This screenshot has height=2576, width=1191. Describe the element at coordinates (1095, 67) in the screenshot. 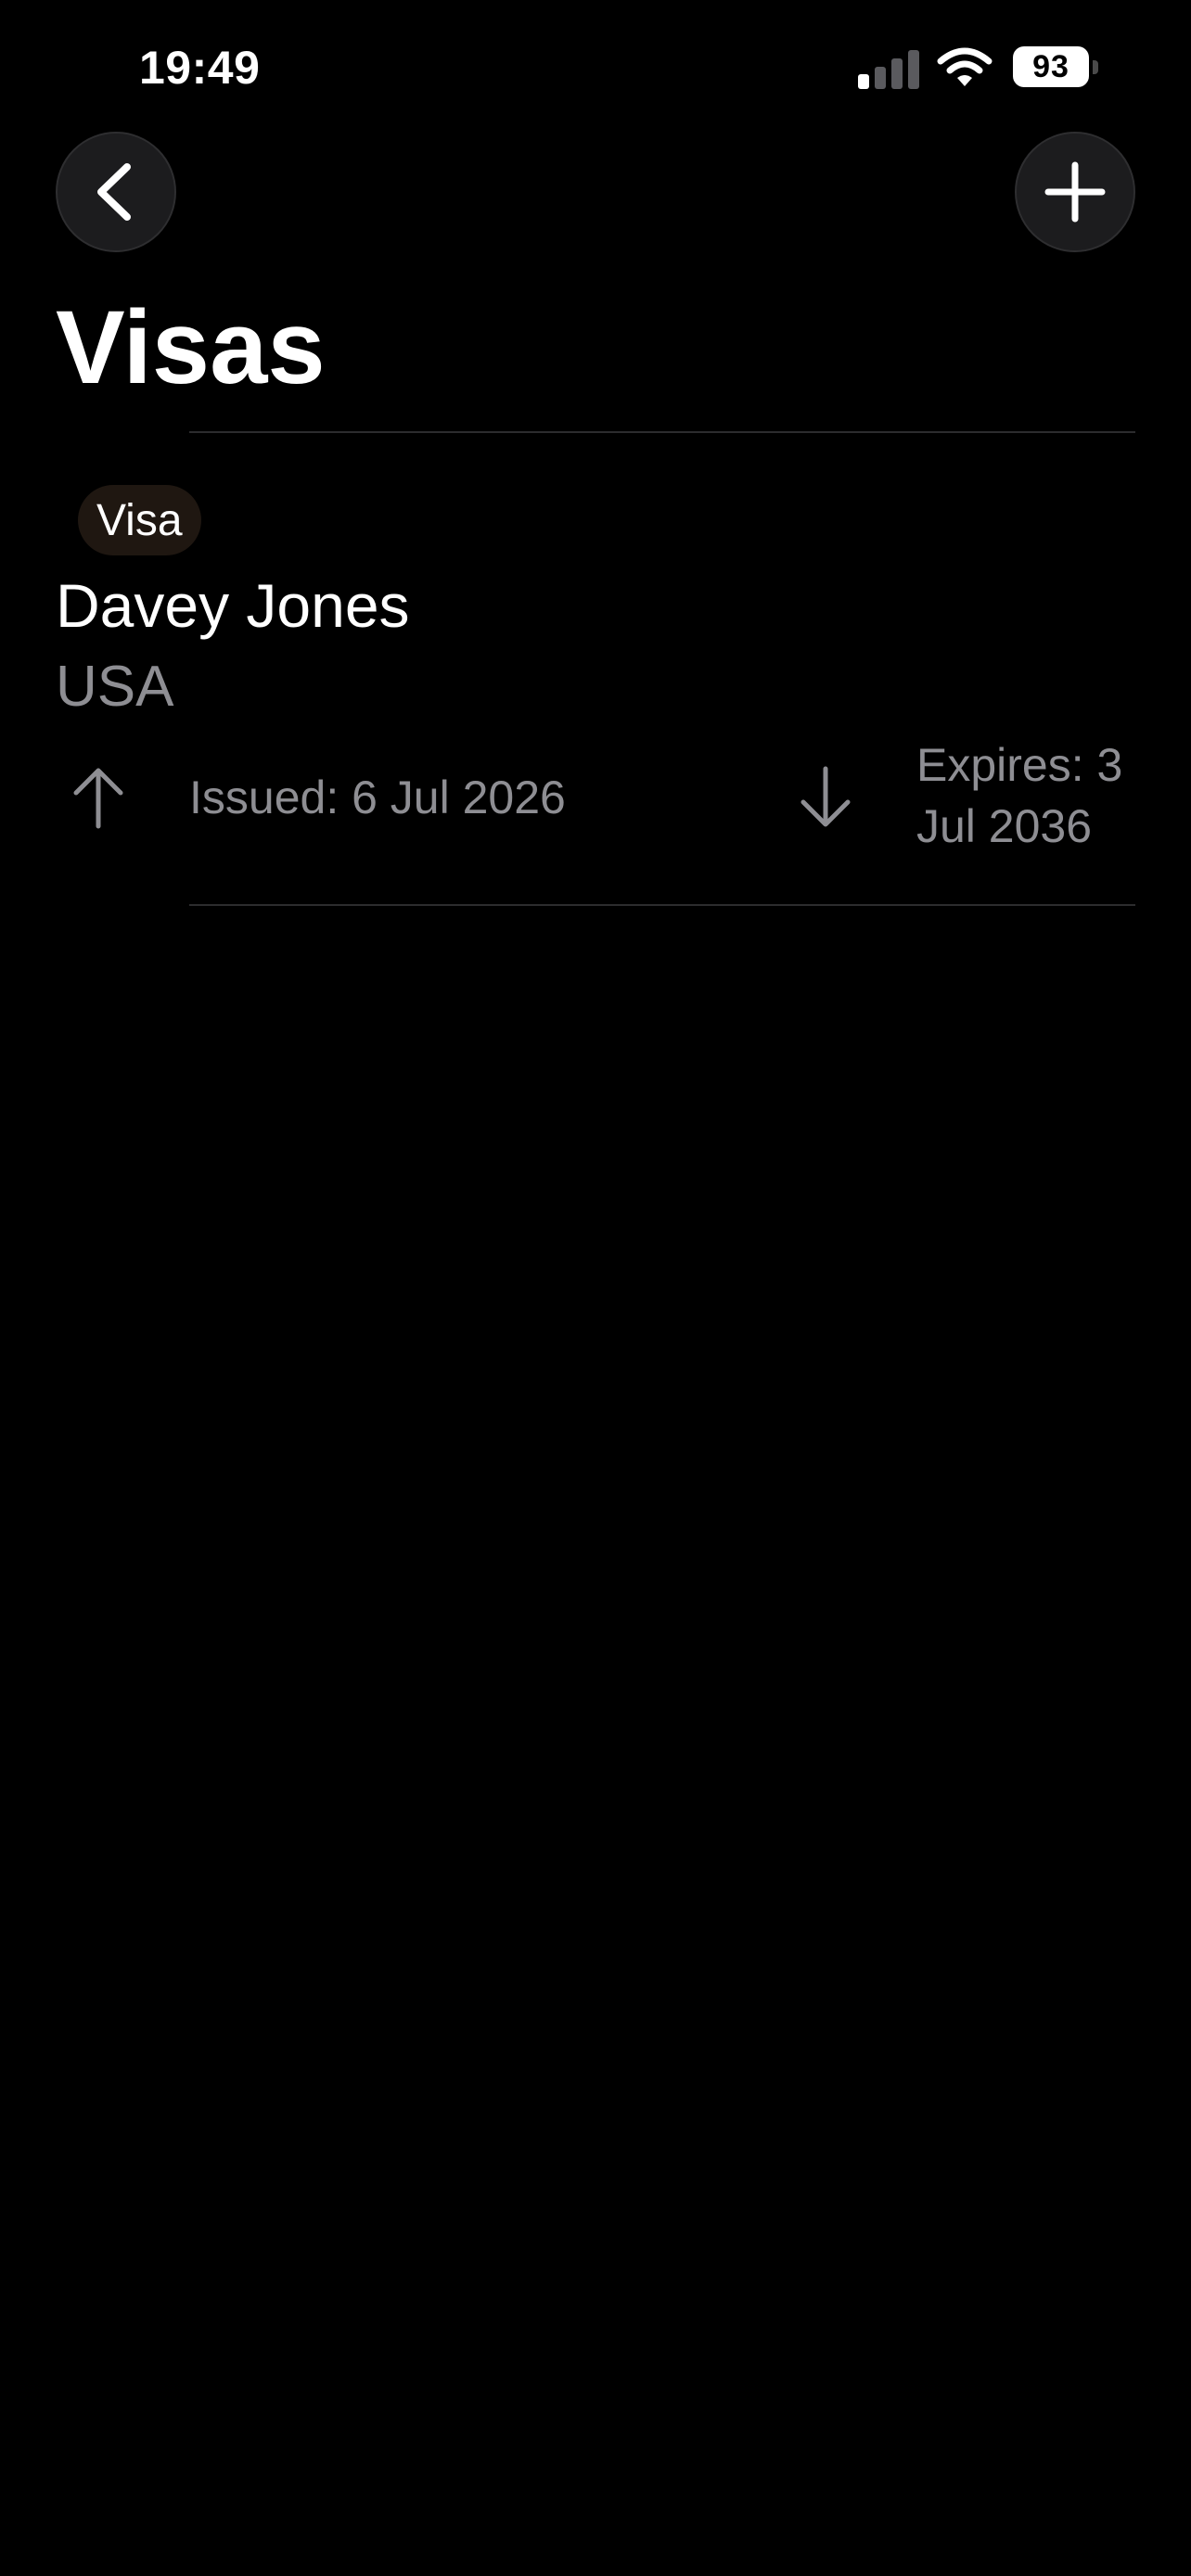

I see `battery-tip` at that location.